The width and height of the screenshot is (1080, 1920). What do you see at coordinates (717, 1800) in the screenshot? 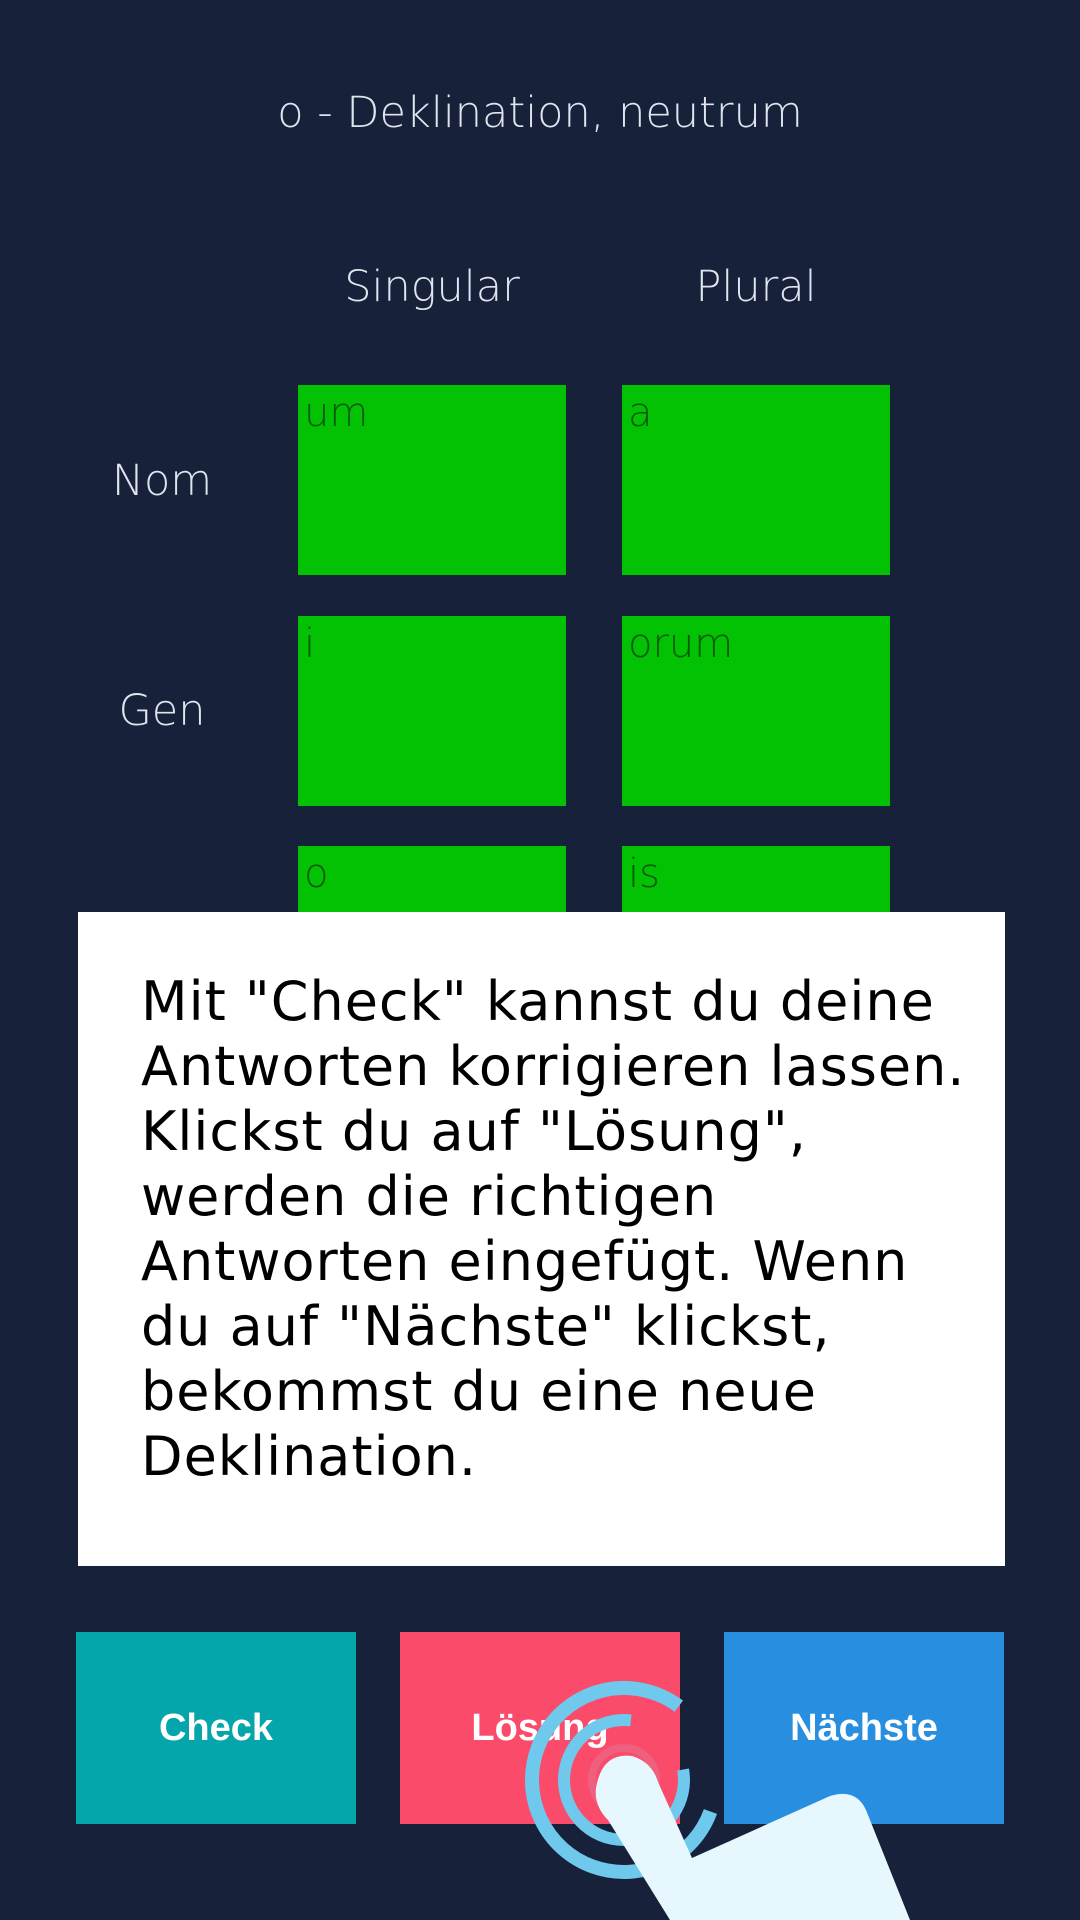
I see `tap-hand-icon` at bounding box center [717, 1800].